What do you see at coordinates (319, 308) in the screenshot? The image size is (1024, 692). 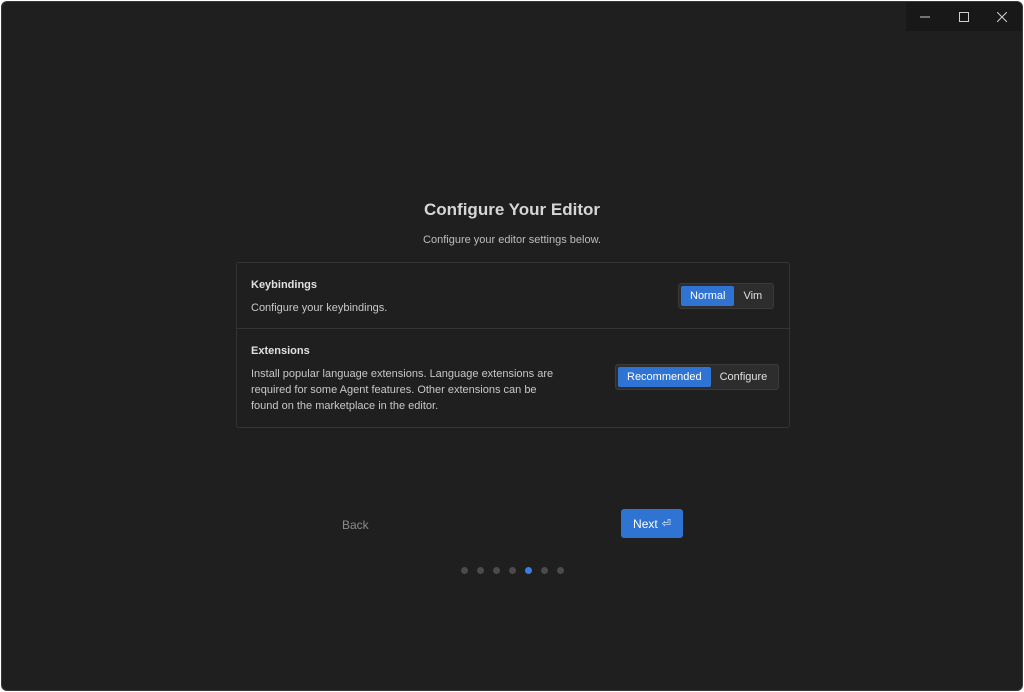 I see `keybindings-description: Configure your keybindings.` at bounding box center [319, 308].